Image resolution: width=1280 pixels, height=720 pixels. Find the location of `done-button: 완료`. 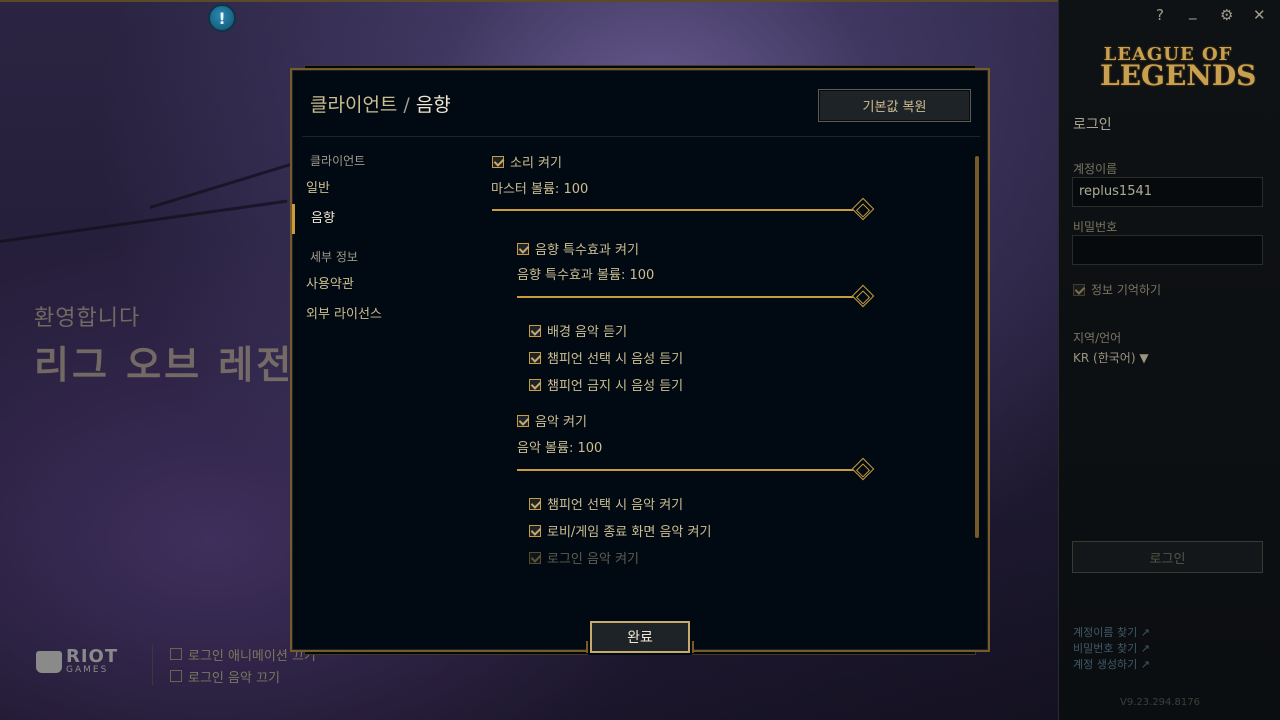

done-button: 완료 is located at coordinates (640, 637).